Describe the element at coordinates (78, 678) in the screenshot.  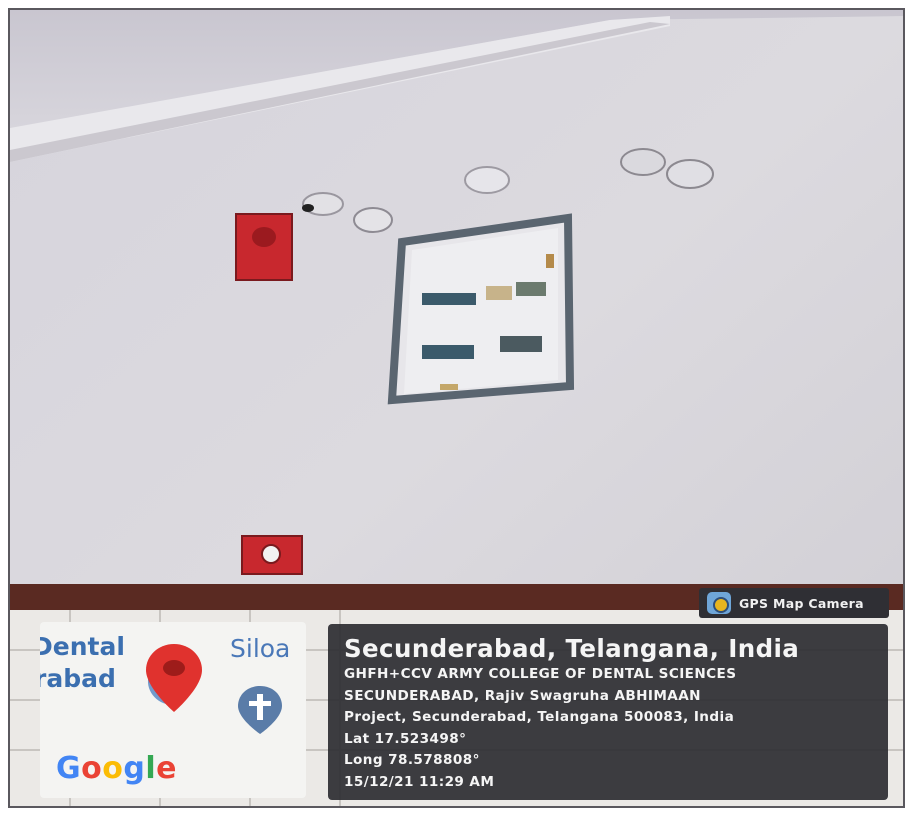
I see `map-label-abad: rabad` at that location.